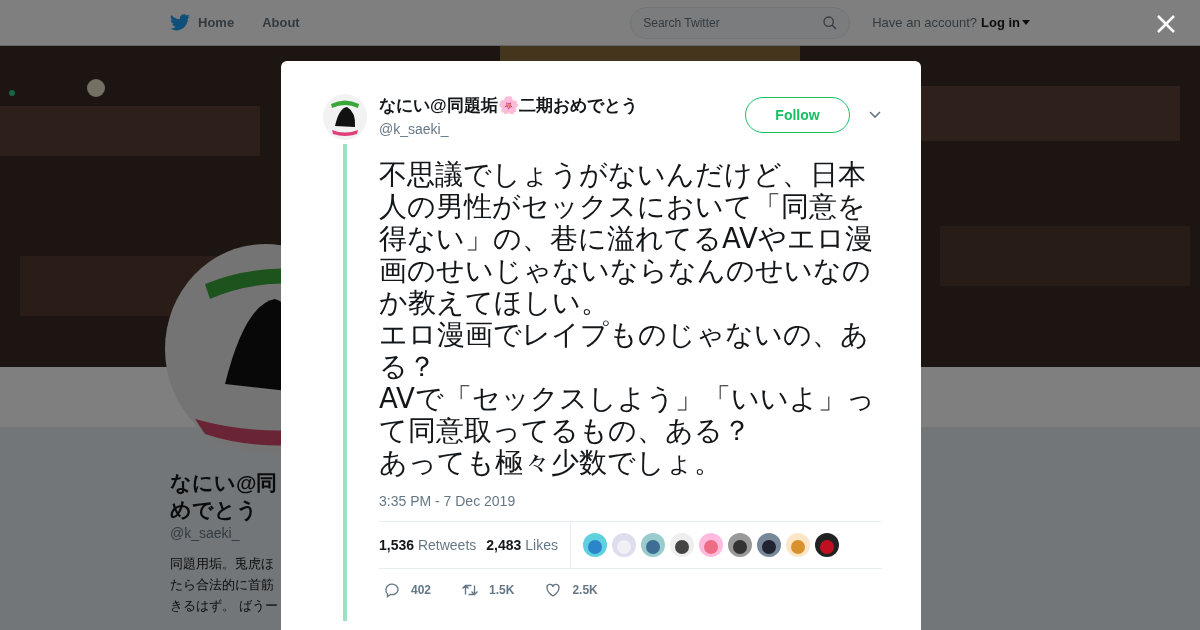  Describe the element at coordinates (740, 22) in the screenshot. I see `search-field: Search Twitter` at that location.